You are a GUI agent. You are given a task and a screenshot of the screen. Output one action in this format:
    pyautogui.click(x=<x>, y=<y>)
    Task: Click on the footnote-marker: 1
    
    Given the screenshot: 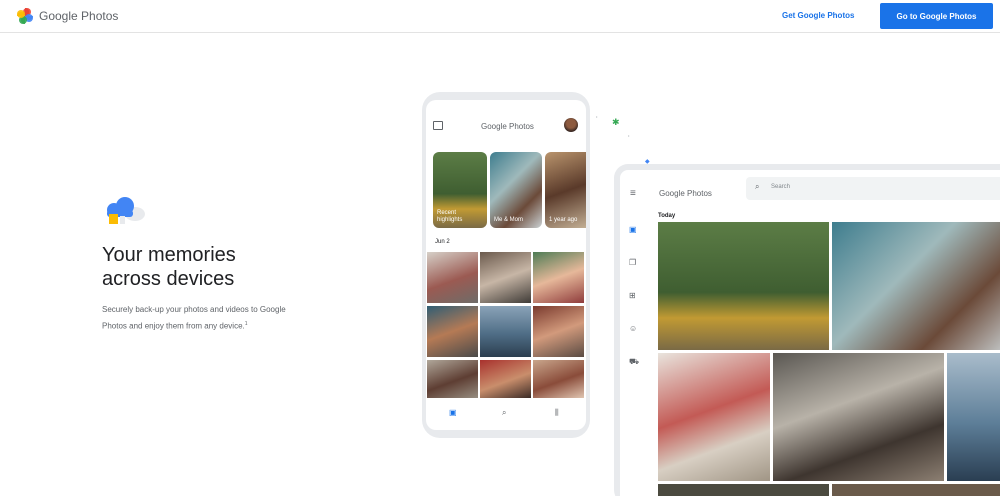 What is the action you would take?
    pyautogui.click(x=246, y=324)
    